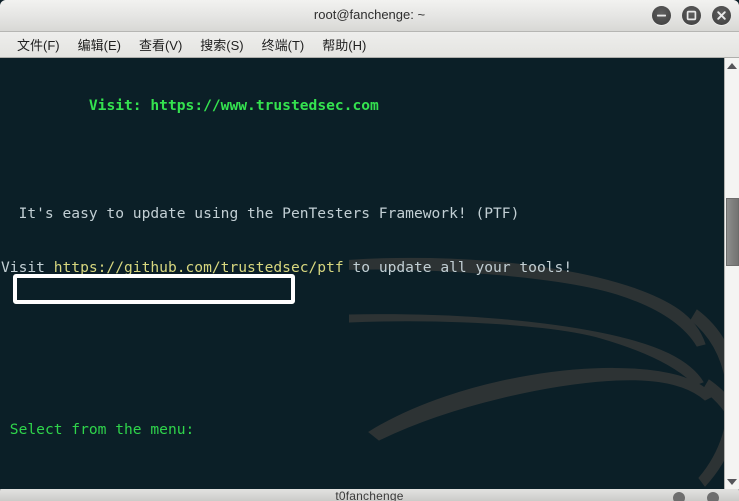 This screenshot has height=501, width=739. Describe the element at coordinates (721, 15) in the screenshot. I see `close-button` at that location.